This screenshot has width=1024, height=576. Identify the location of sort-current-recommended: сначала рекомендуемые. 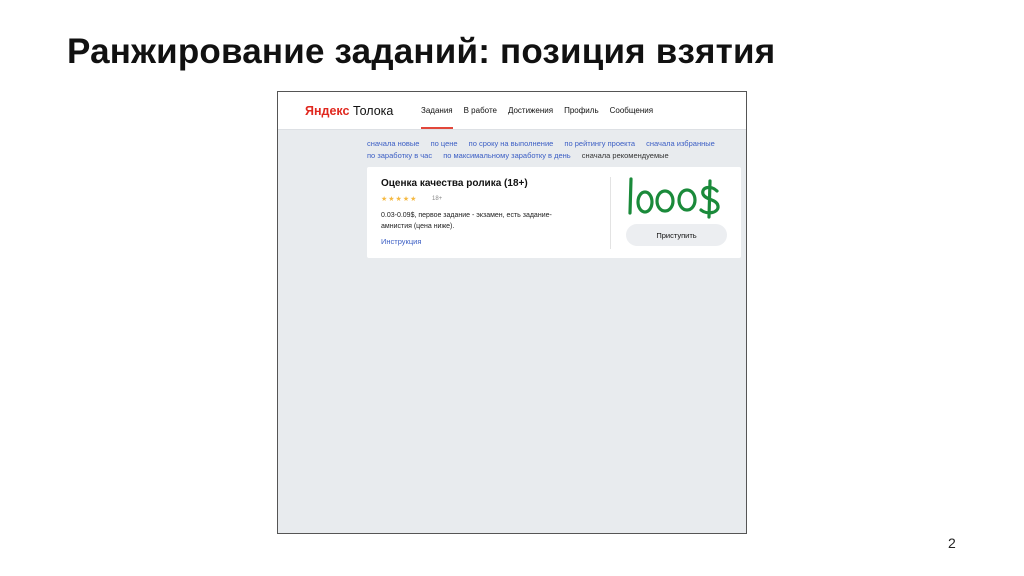
(625, 155).